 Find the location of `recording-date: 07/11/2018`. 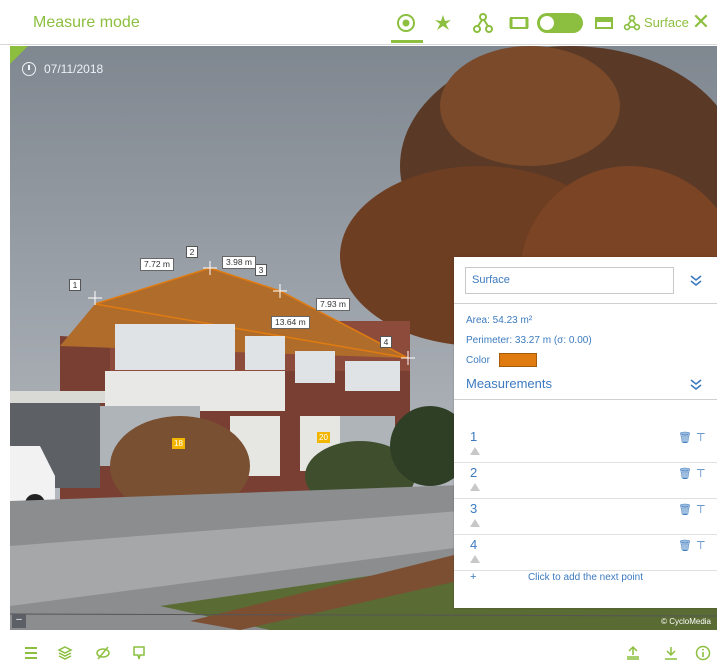

recording-date: 07/11/2018 is located at coordinates (62, 69).